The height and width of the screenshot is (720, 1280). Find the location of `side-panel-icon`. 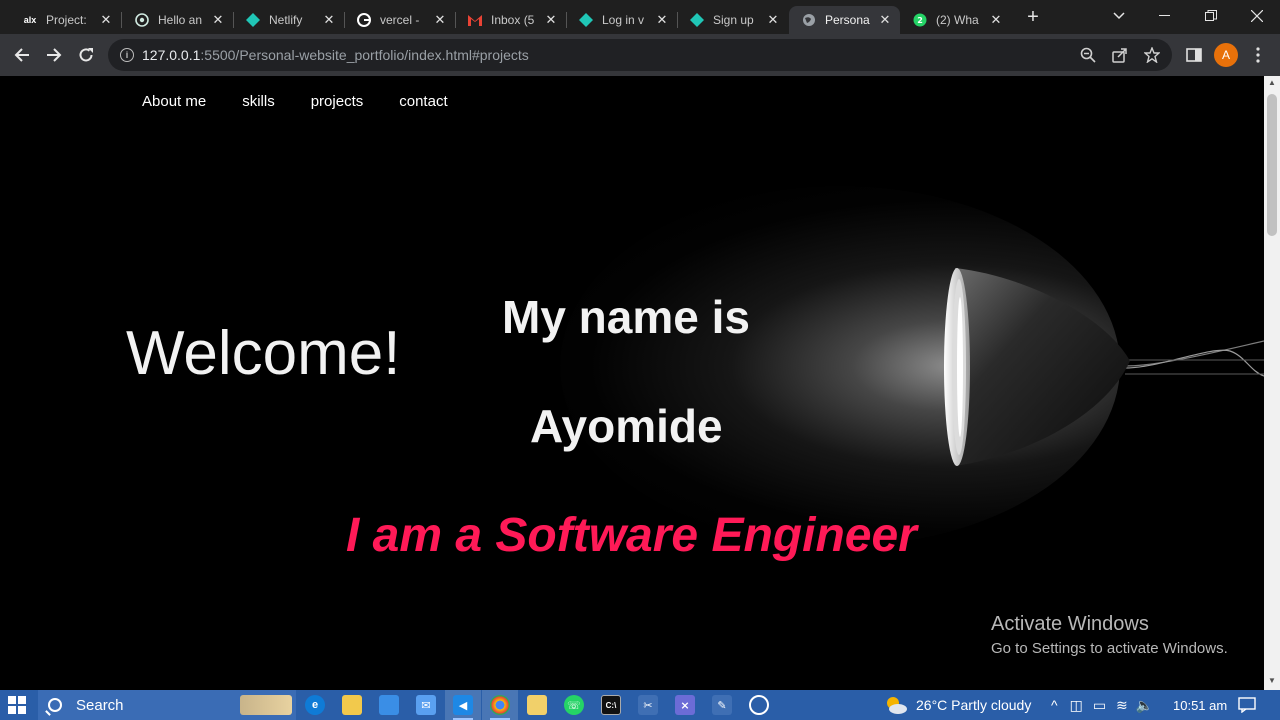

side-panel-icon is located at coordinates (1194, 55).